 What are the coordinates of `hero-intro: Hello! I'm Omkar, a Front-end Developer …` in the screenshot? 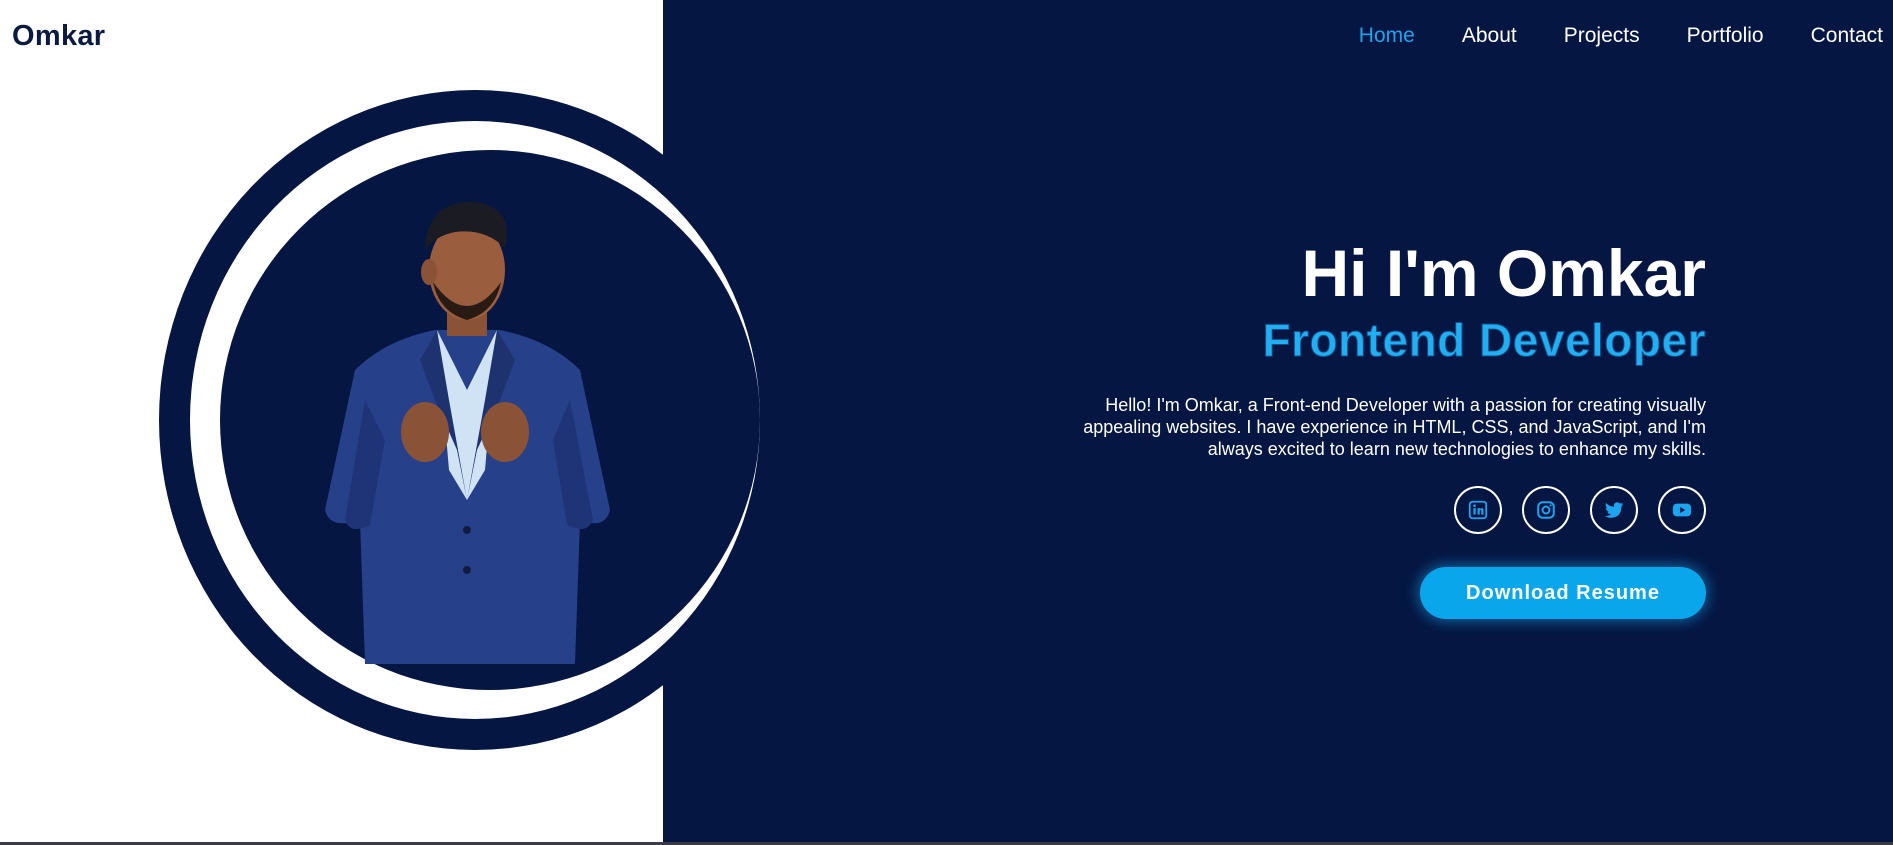 It's located at (1394, 427).